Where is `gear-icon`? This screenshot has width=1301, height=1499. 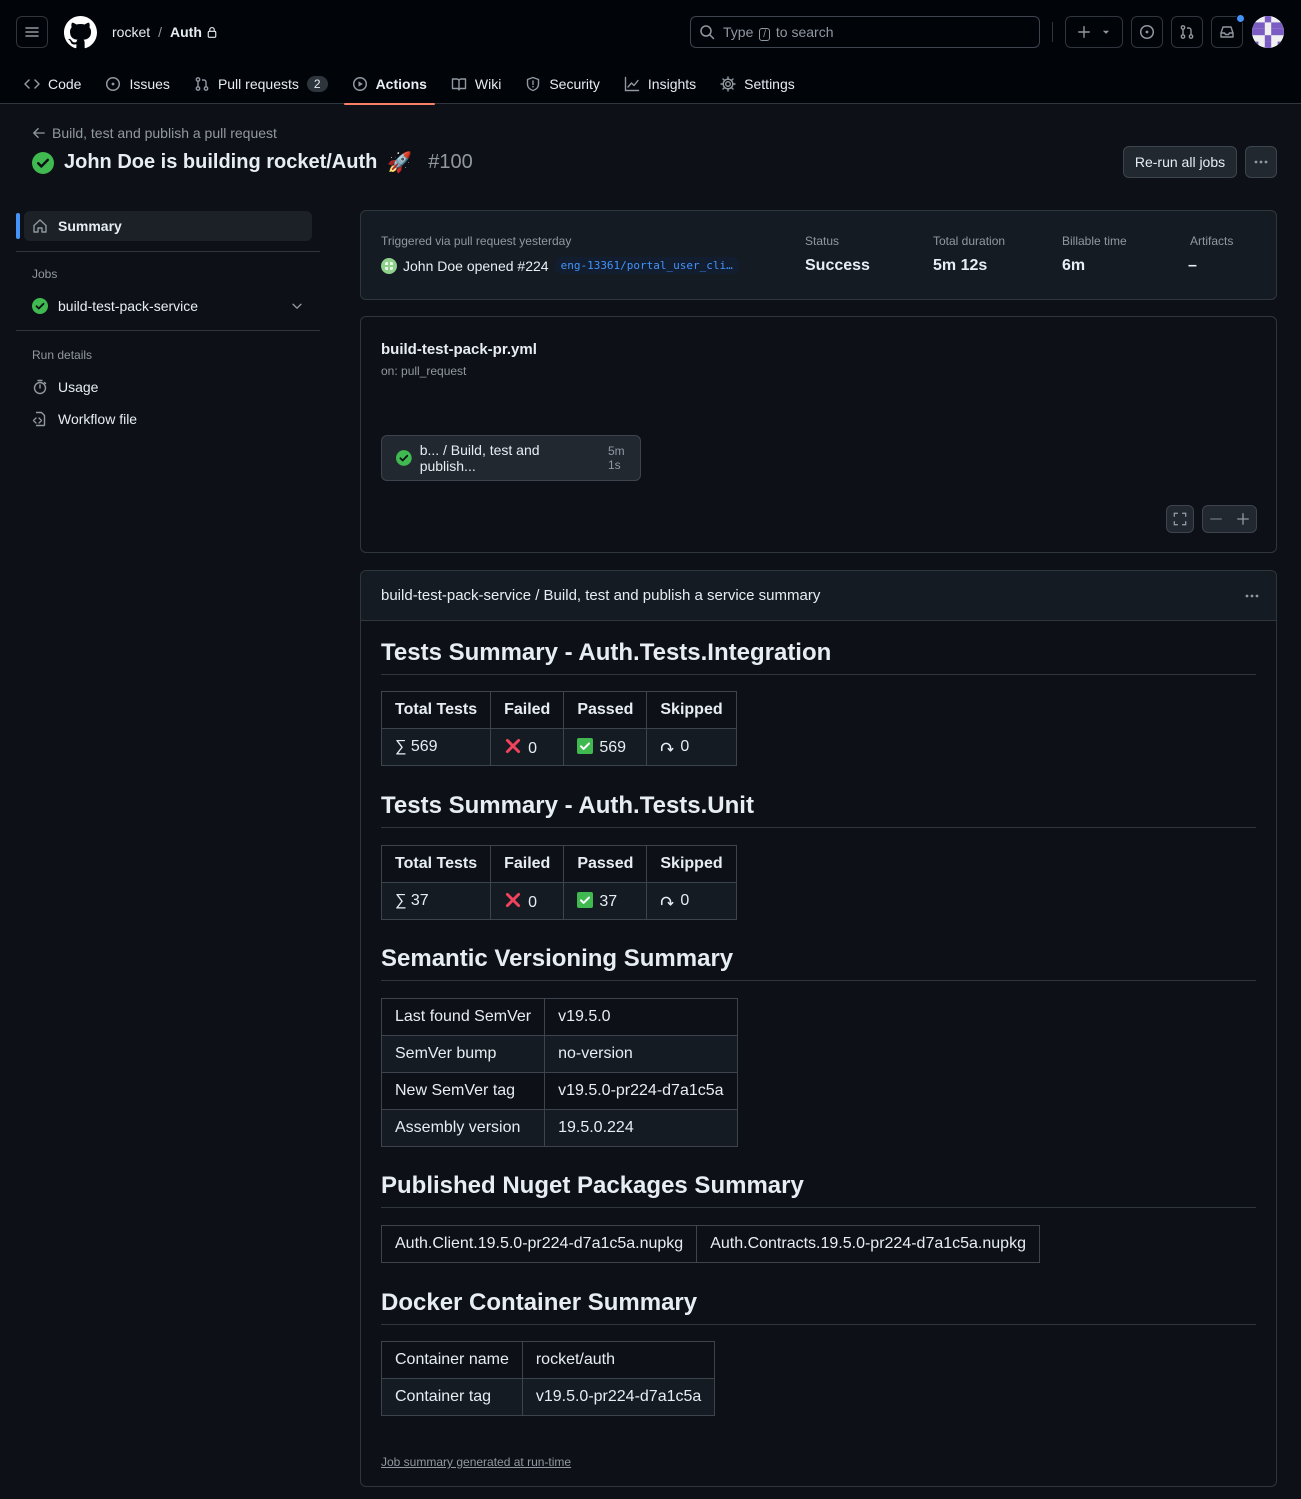 gear-icon is located at coordinates (728, 84).